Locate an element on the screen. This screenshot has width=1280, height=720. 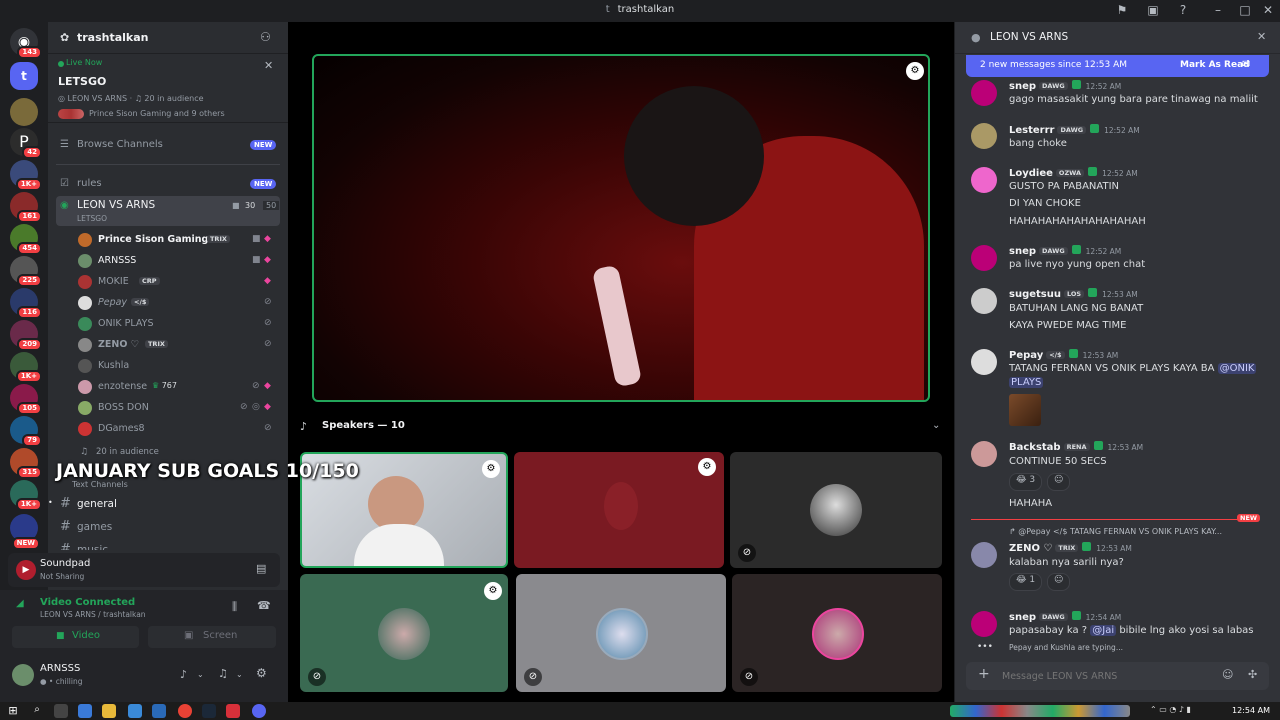
mention: @Jai is located at coordinates (1103, 630).